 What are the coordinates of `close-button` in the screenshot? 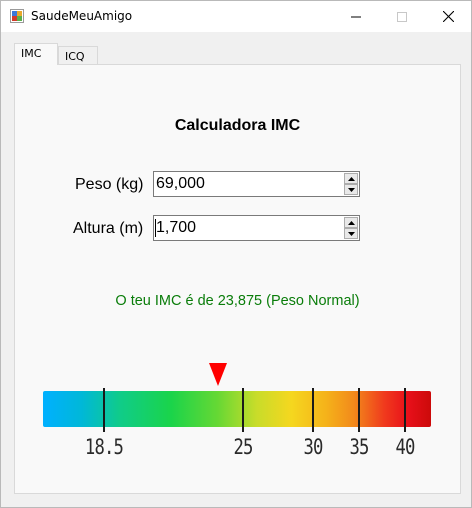 It's located at (448, 16).